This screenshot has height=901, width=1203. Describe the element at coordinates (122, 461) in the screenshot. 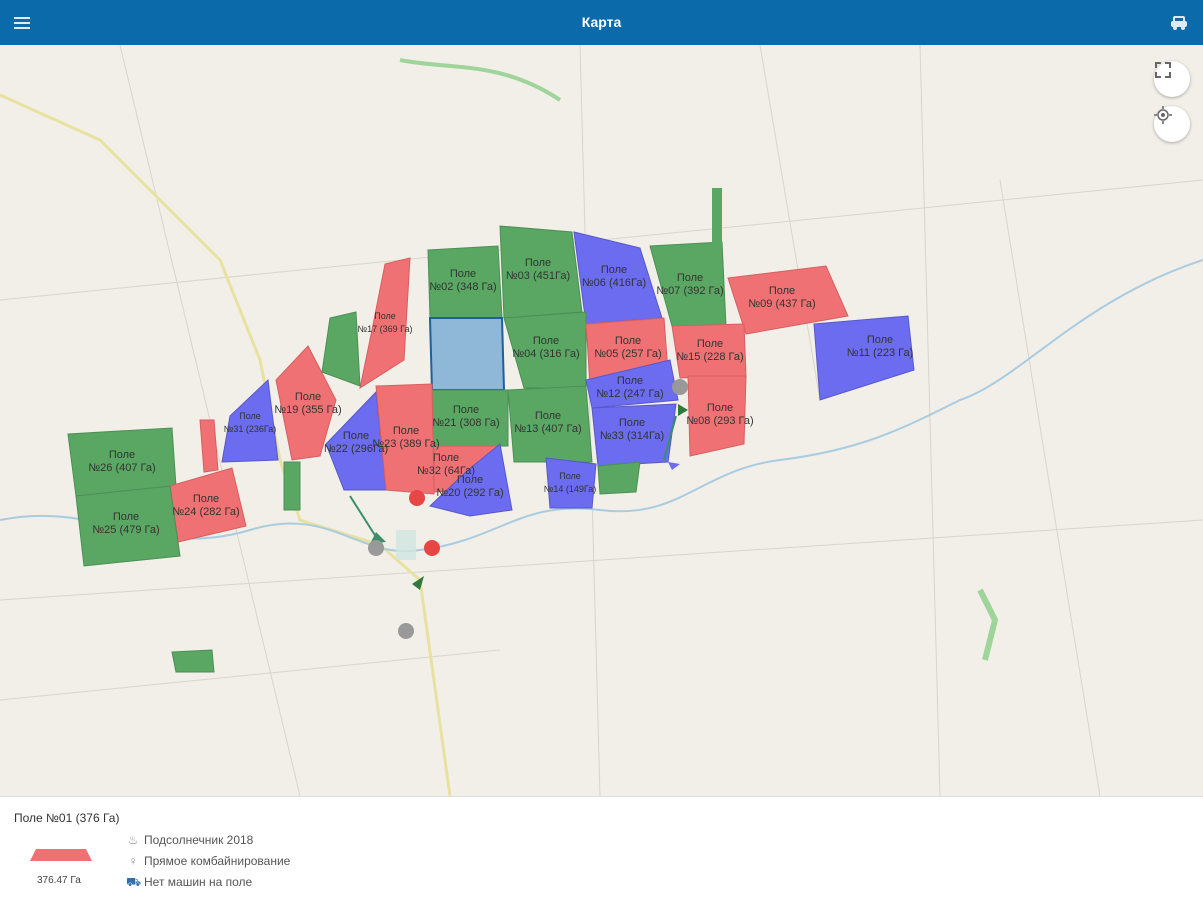

I see `field-26-label: Поле №26 (407 Га)` at that location.